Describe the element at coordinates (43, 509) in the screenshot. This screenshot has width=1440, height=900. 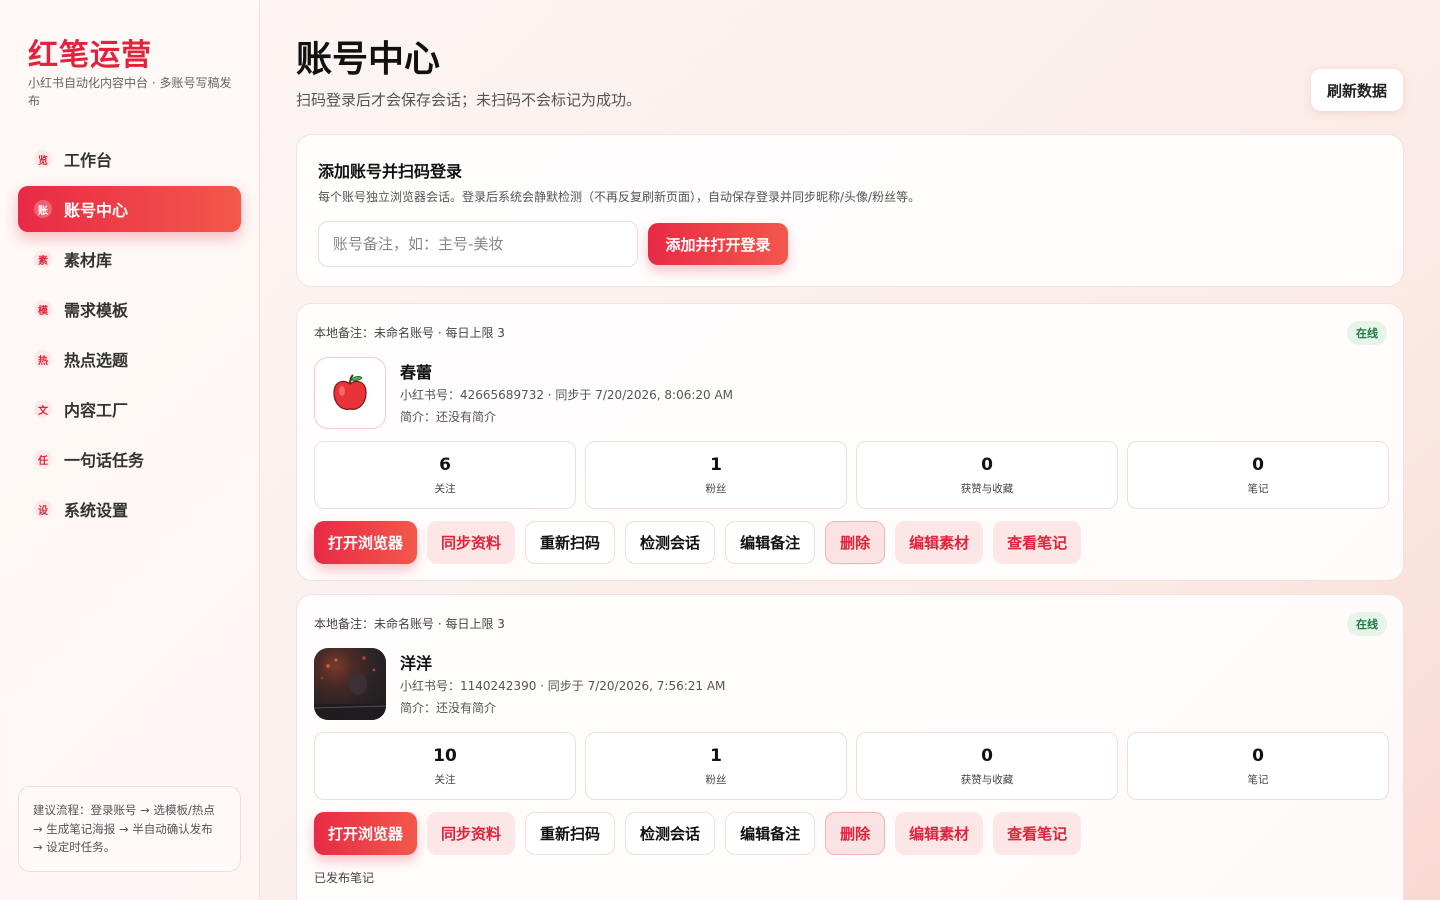
I see `nav-badge-icon: 设` at that location.